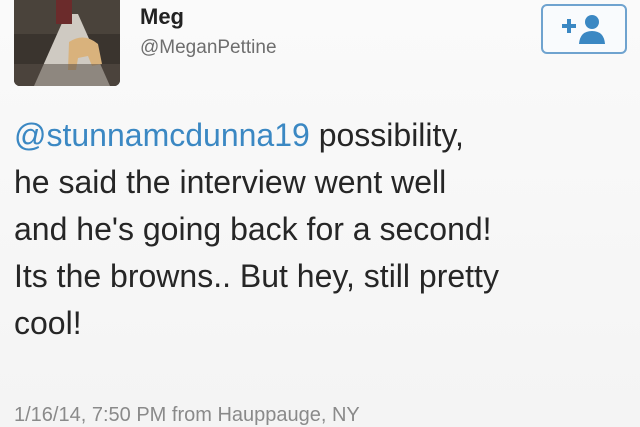 The image size is (640, 427). I want to click on avatar-photo, so click(67, 43).